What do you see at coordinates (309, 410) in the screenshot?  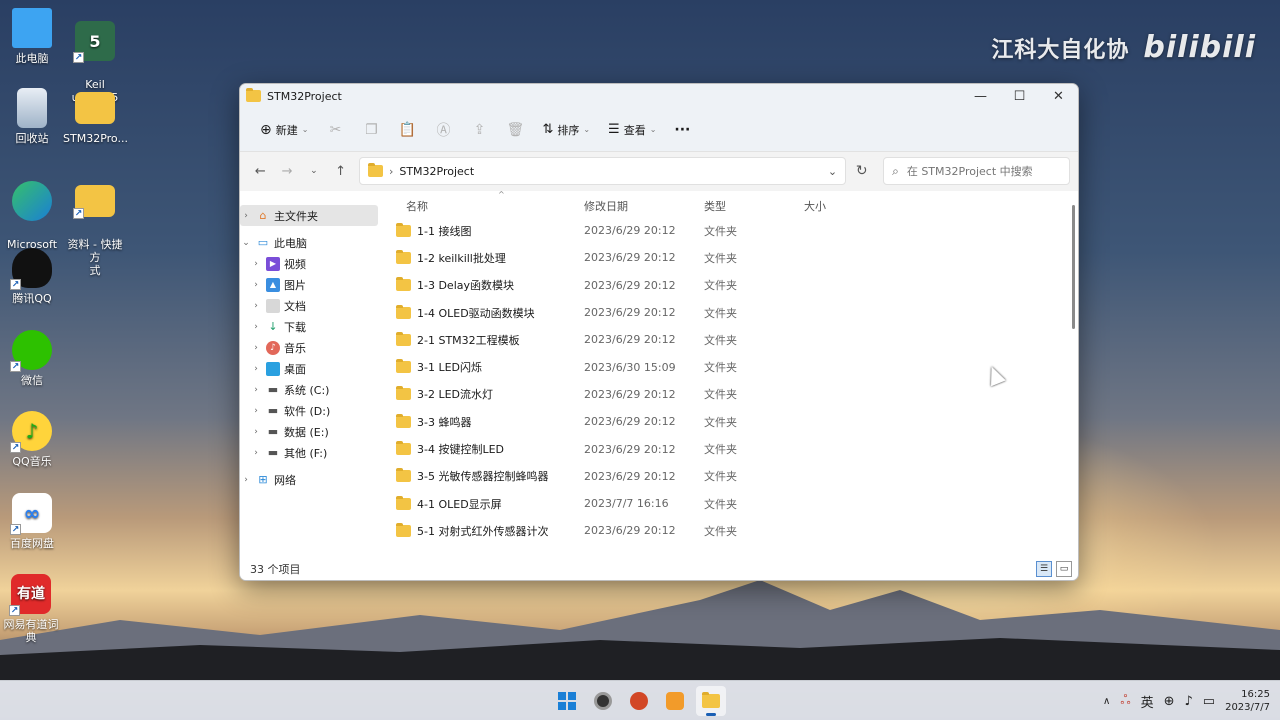 I see `nav-item-drive-d: › ▬ 软件 (D:)` at bounding box center [309, 410].